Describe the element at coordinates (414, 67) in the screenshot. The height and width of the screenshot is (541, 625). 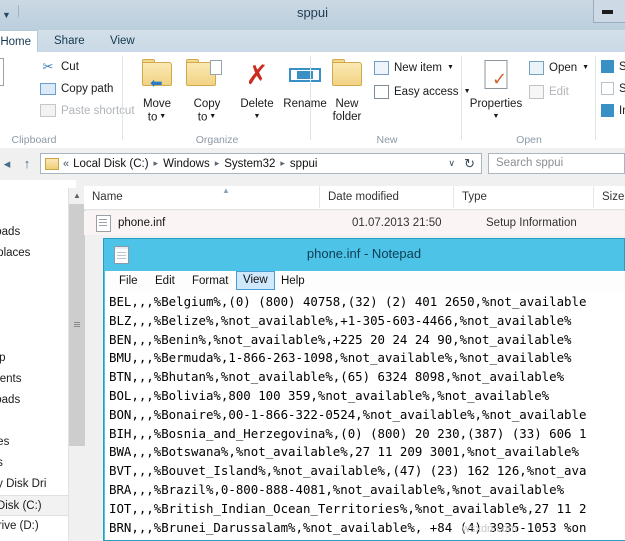
I see `ribbon-item-new-item: New item ▼` at that location.